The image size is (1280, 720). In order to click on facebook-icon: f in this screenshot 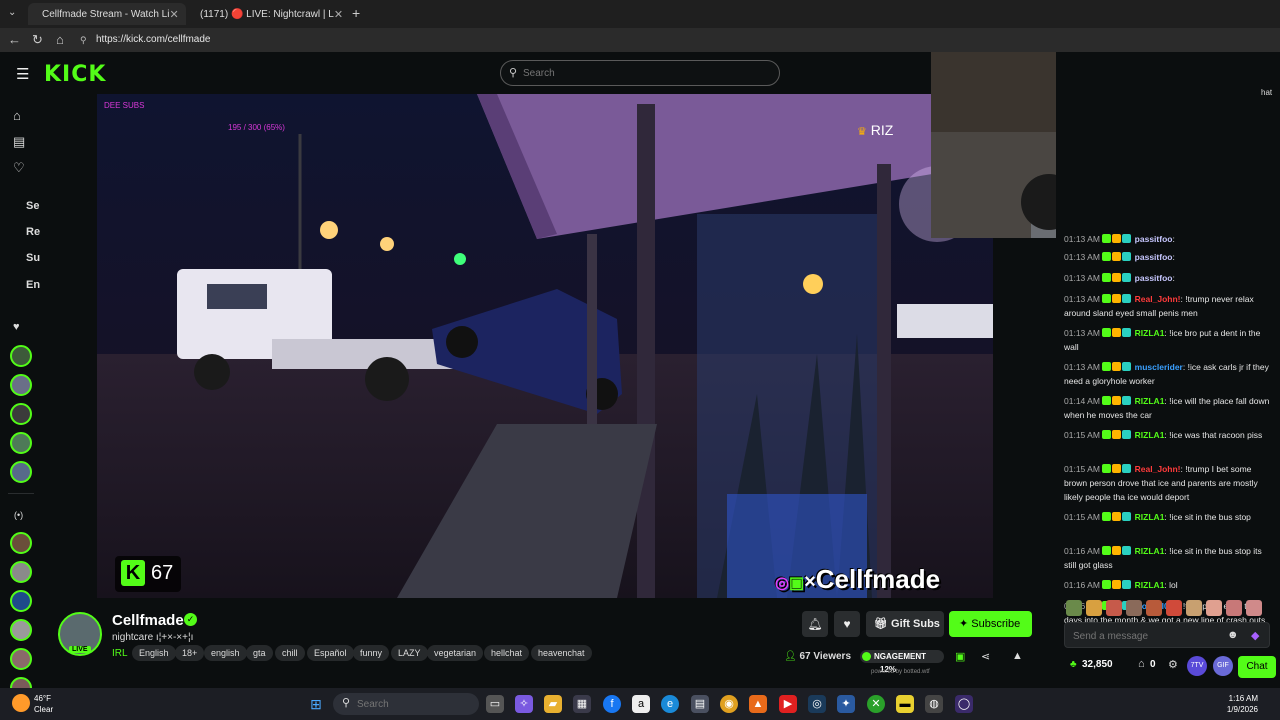, I will do `click(612, 704)`.